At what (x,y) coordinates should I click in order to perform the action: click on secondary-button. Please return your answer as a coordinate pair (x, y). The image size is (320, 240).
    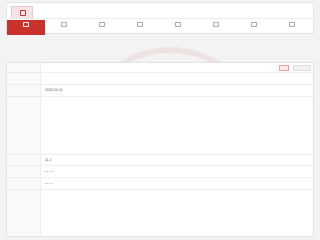
    Looking at the image, I should click on (302, 68).